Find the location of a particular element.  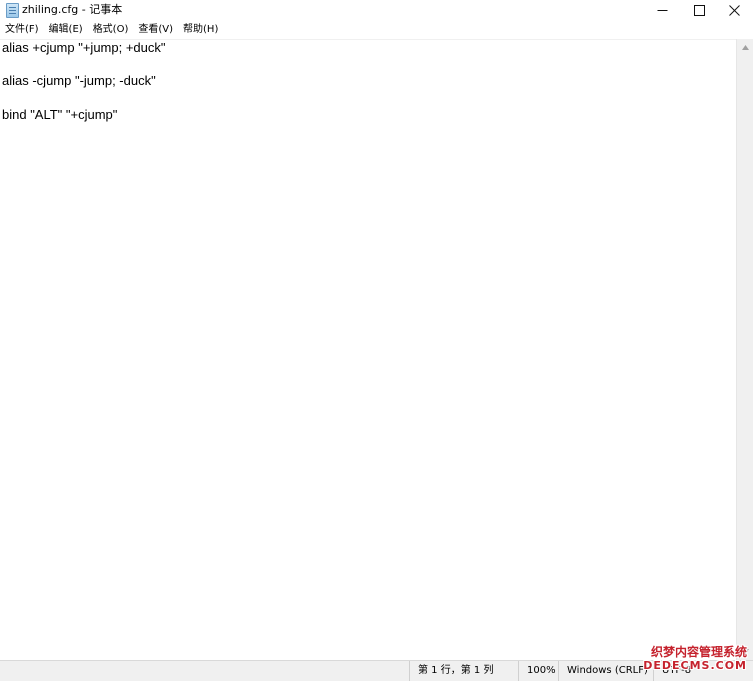

cursor-position: 第 1 行，第 1 列 is located at coordinates (463, 671).